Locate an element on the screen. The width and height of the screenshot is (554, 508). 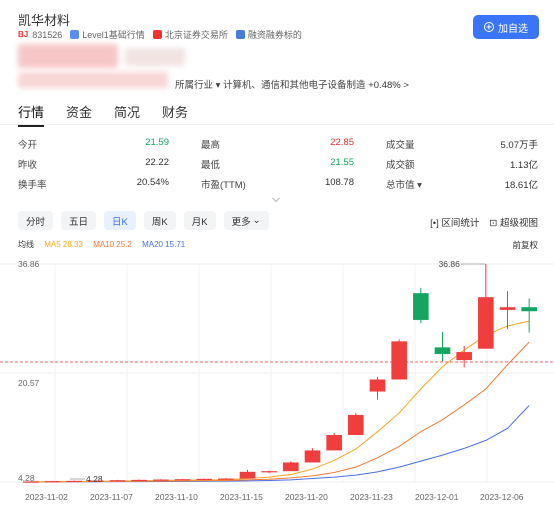
x-label: 2023-11-23 is located at coordinates (371, 497).